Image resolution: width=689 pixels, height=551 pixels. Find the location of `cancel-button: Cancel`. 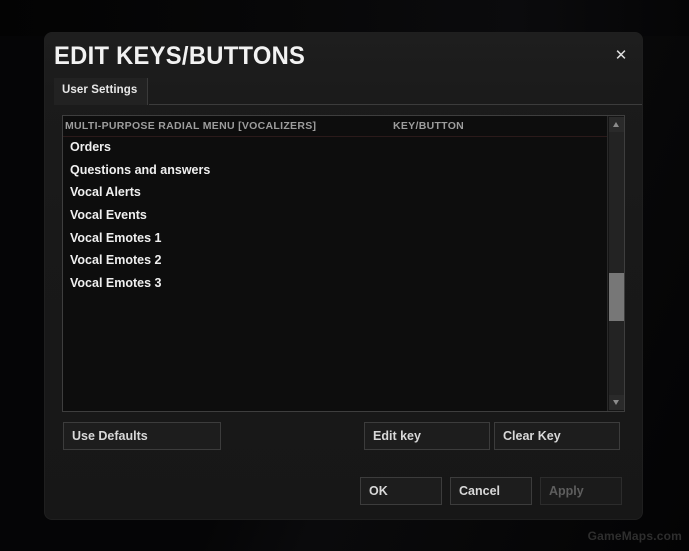

cancel-button: Cancel is located at coordinates (491, 491).